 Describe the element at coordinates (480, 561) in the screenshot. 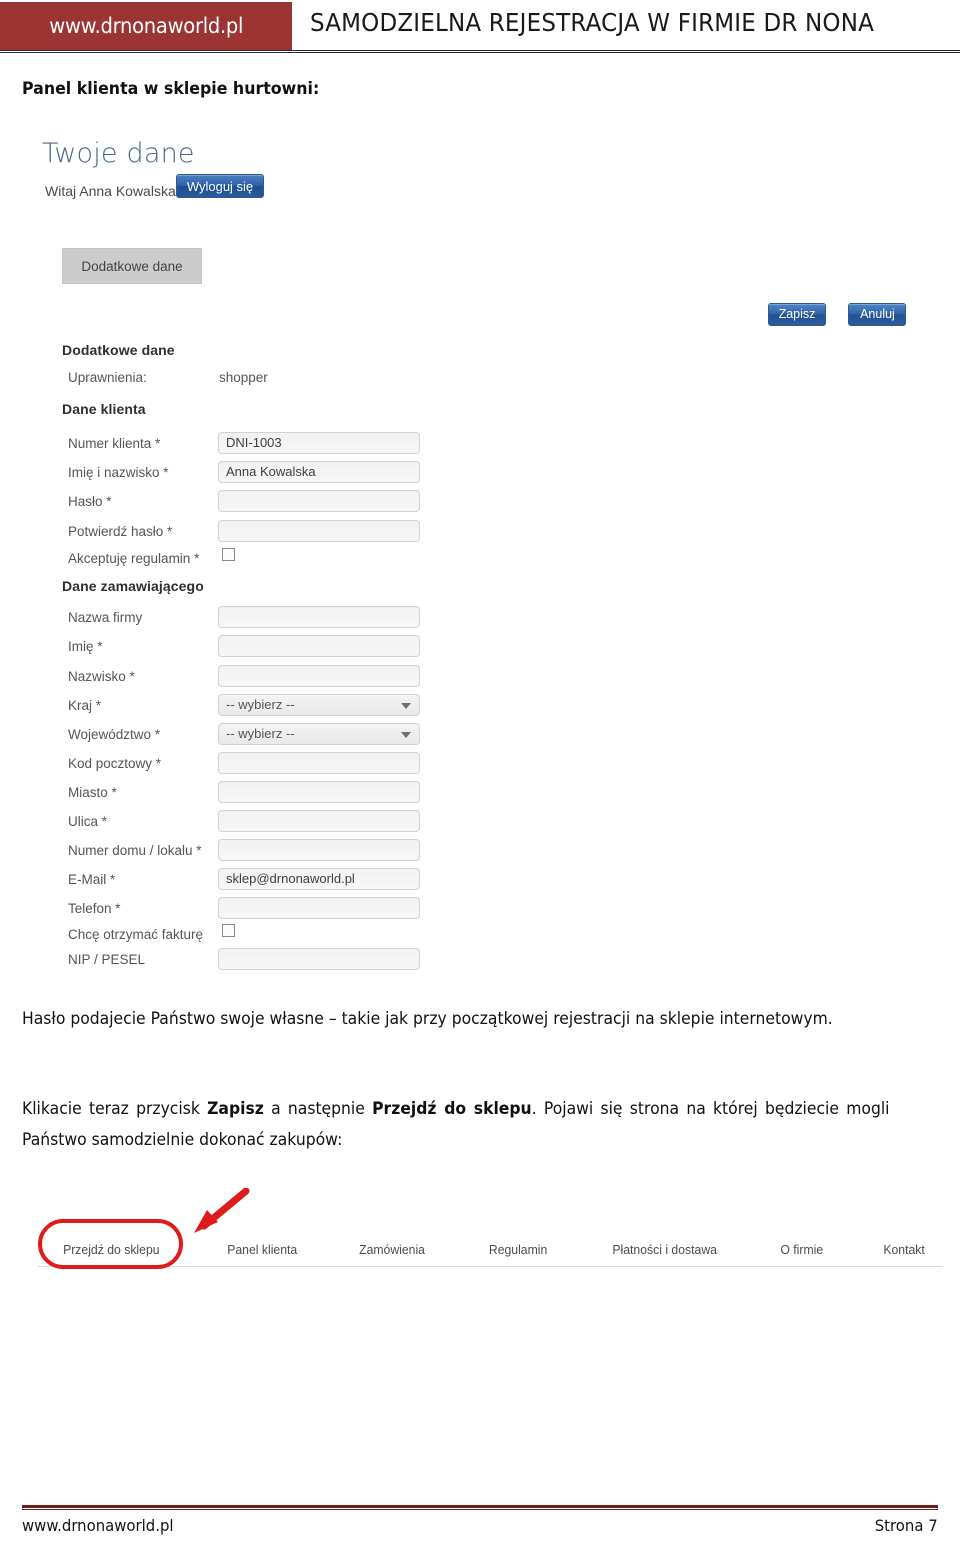

I see `form-row: Akceptuję regulamin *` at that location.